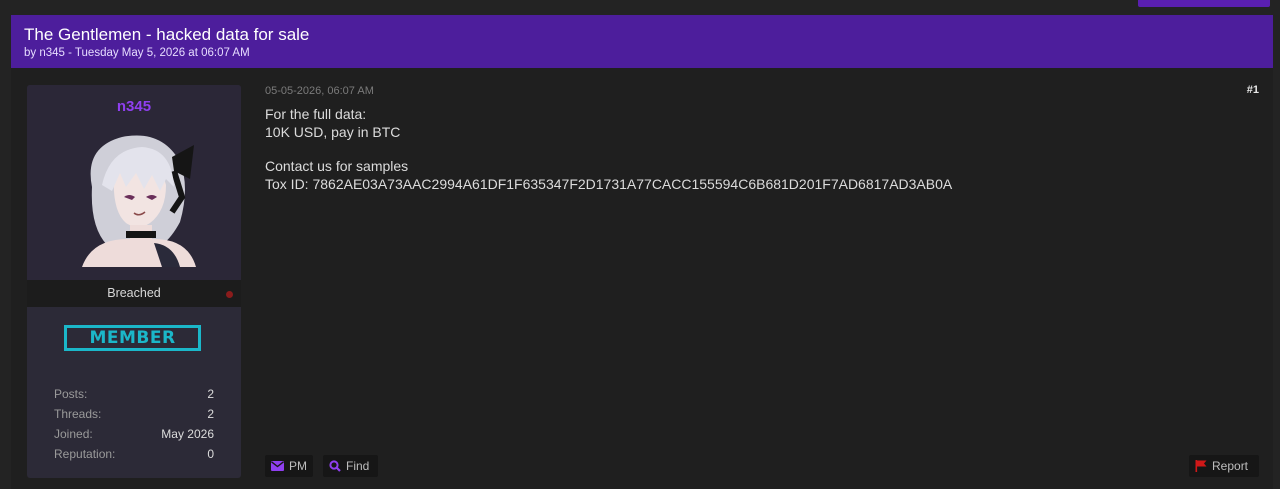 This screenshot has height=489, width=1280. I want to click on report-button-label: Report, so click(1230, 466).